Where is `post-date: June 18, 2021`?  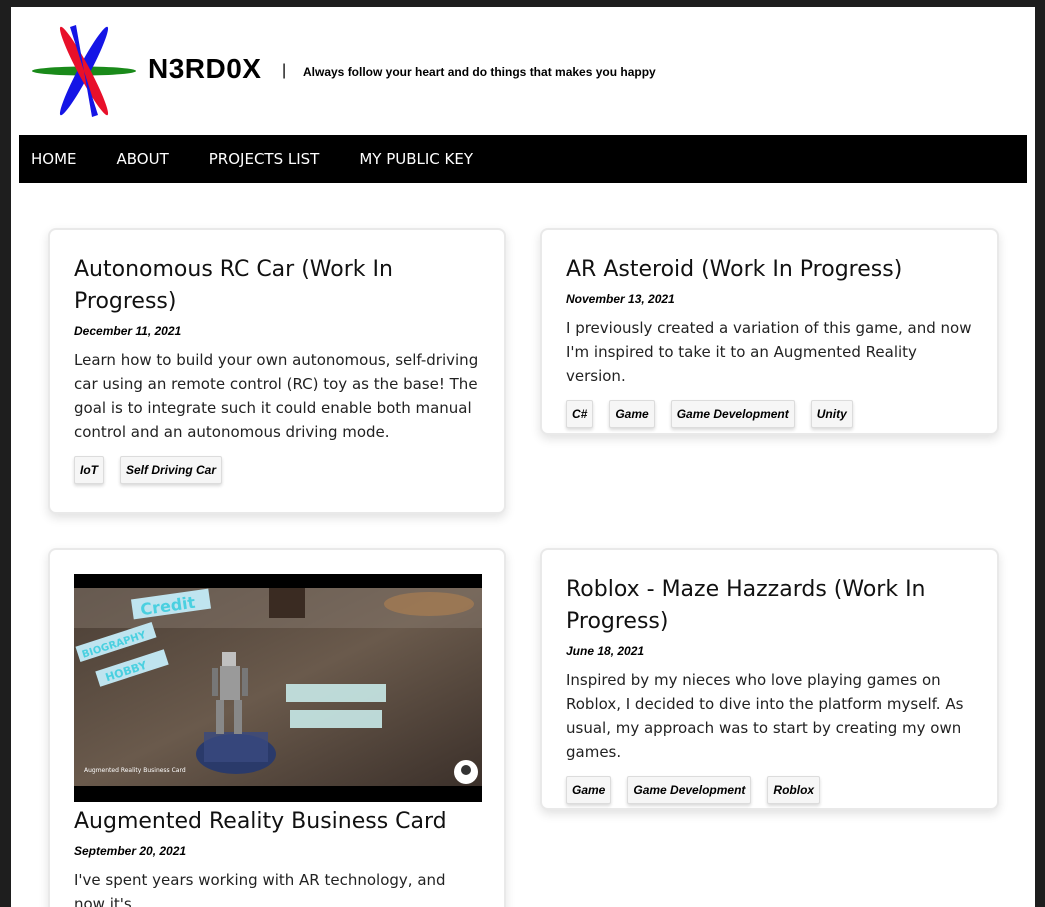
post-date: June 18, 2021 is located at coordinates (605, 651).